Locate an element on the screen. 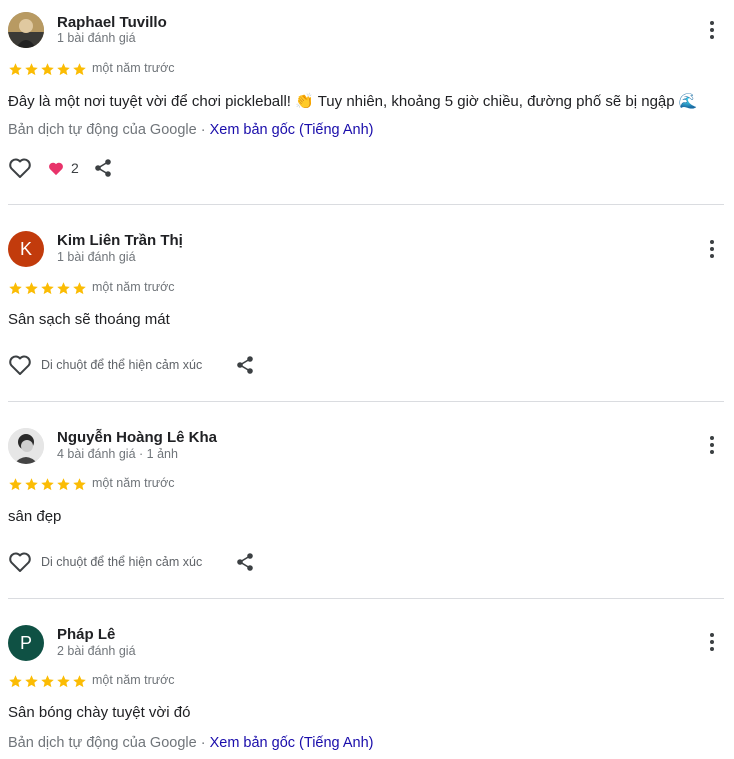  heart-filled-icon is located at coordinates (56, 168).